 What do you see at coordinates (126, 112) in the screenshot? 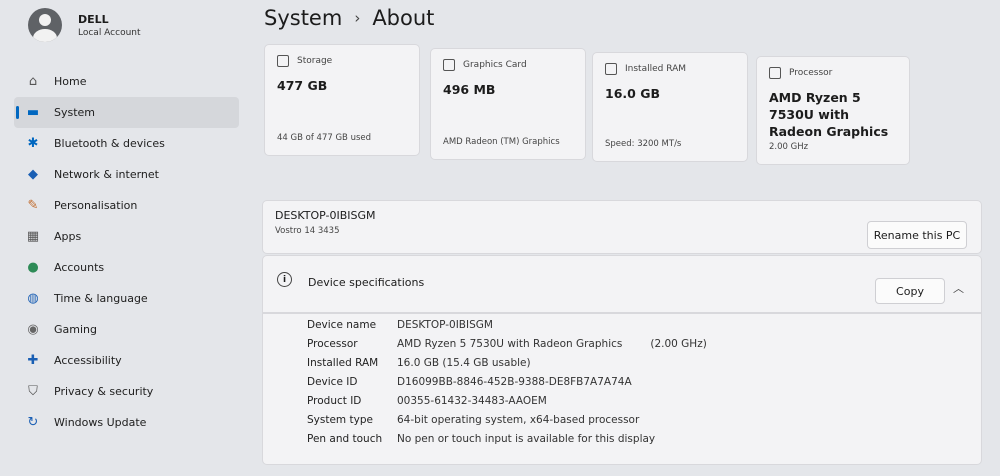
I see `sidebar-item-system: ▬ System` at bounding box center [126, 112].